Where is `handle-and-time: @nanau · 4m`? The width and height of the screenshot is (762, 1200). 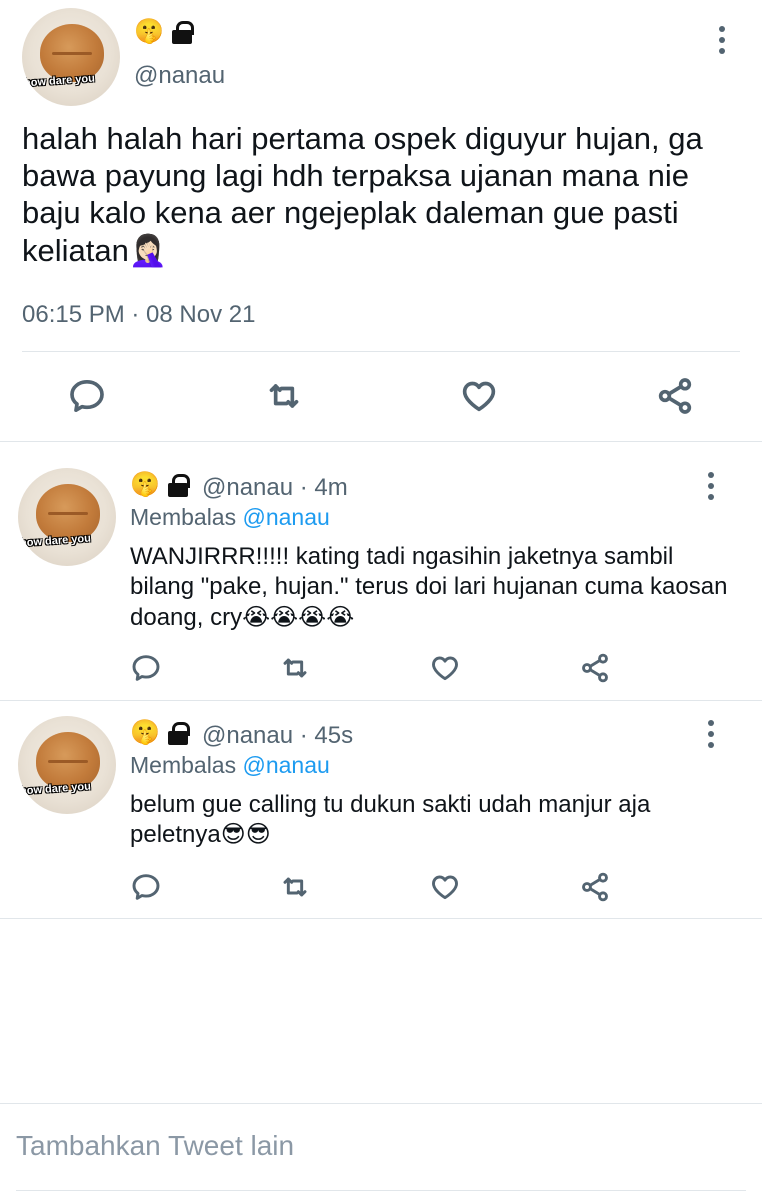 handle-and-time: @nanau · 4m is located at coordinates (275, 488).